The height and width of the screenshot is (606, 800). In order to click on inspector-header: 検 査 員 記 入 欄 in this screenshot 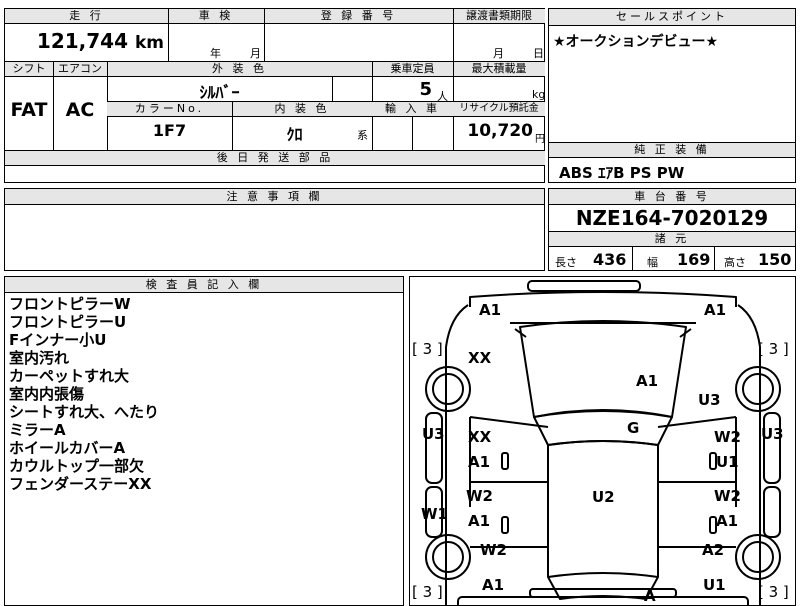, I will do `click(204, 284)`.